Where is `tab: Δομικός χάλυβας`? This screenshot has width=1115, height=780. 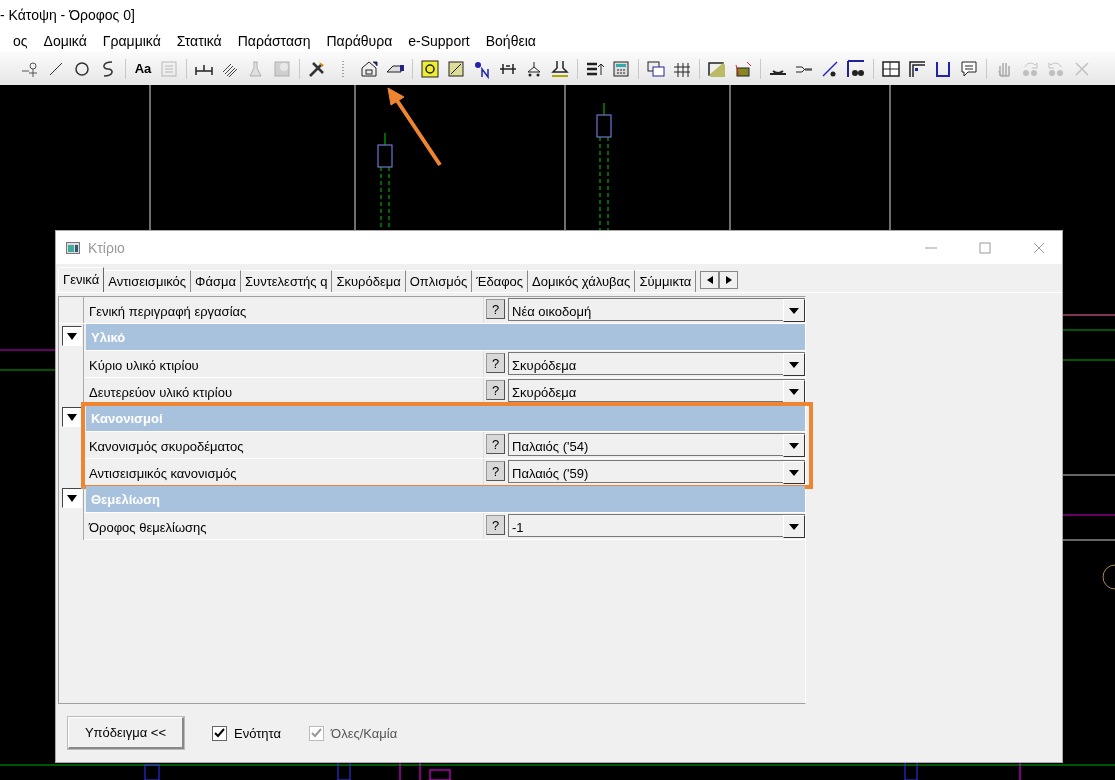
tab: Δομικός χάλυβας is located at coordinates (582, 281).